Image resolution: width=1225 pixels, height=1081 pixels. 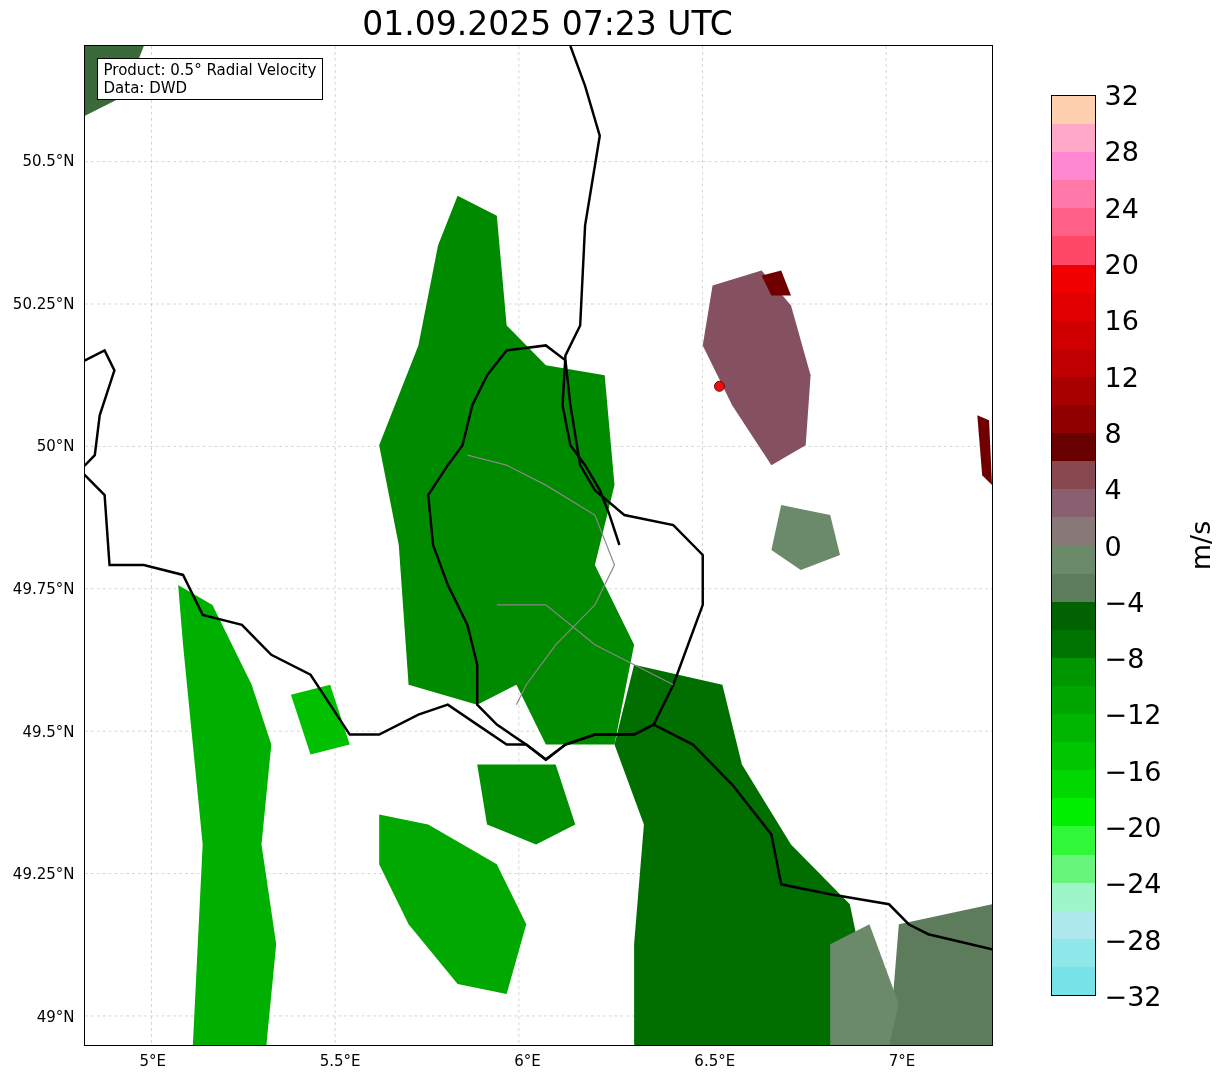 I want to click on latitude-label: 50.25°N, so click(x=43, y=303).